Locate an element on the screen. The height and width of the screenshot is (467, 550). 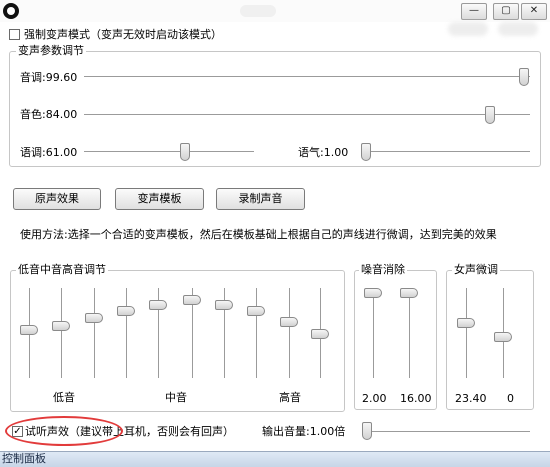
speed-slider-track is located at coordinates (169, 152).